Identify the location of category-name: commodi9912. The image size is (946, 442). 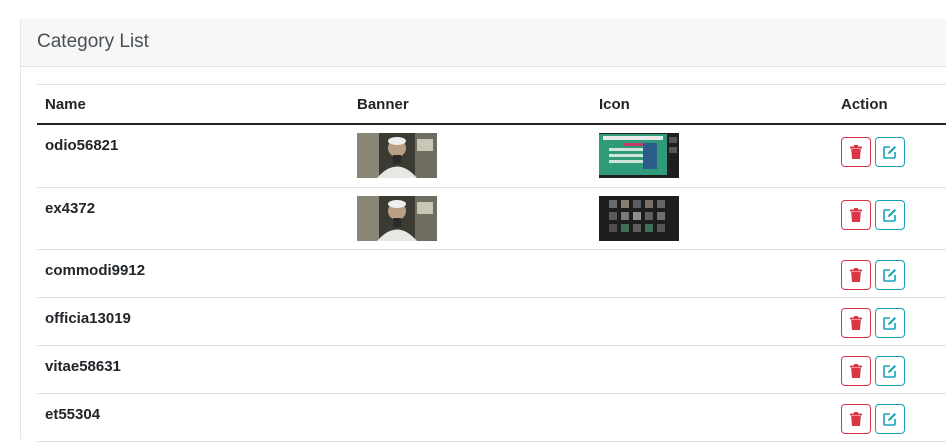
(95, 270).